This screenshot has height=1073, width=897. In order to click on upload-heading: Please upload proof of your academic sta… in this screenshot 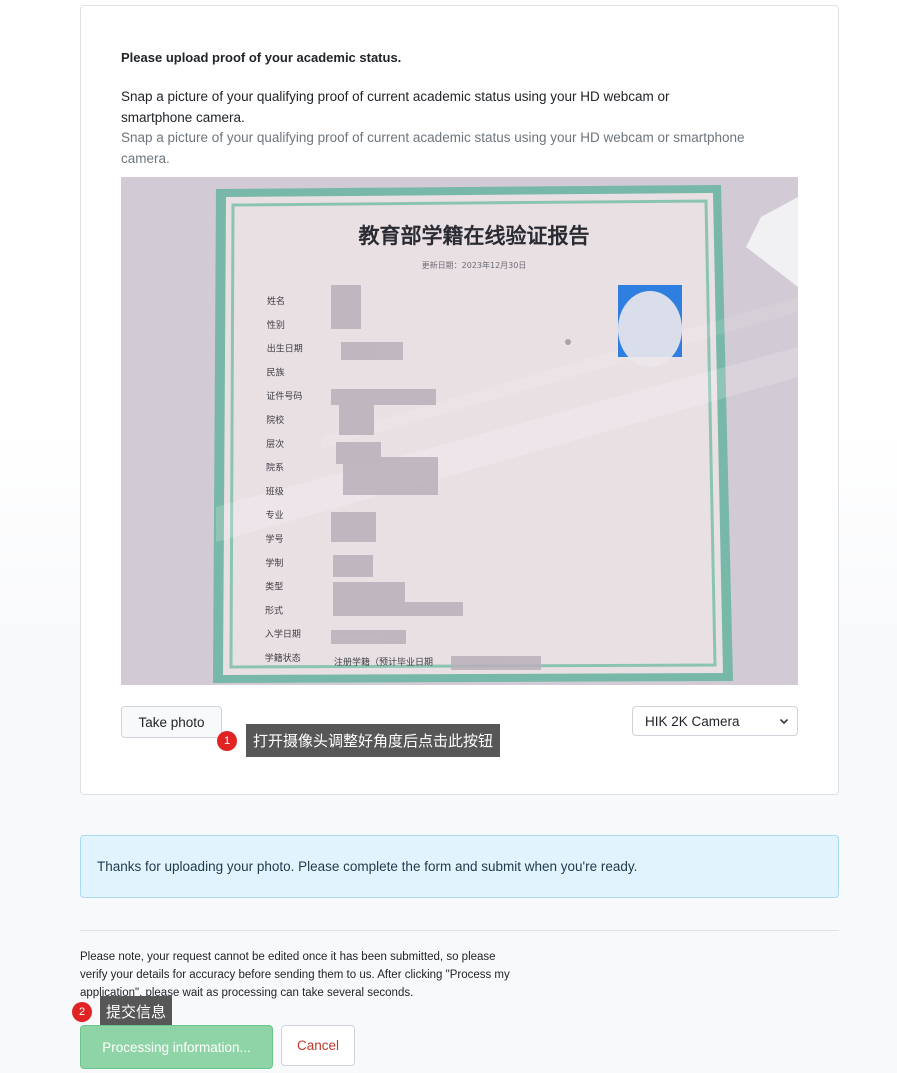, I will do `click(261, 57)`.